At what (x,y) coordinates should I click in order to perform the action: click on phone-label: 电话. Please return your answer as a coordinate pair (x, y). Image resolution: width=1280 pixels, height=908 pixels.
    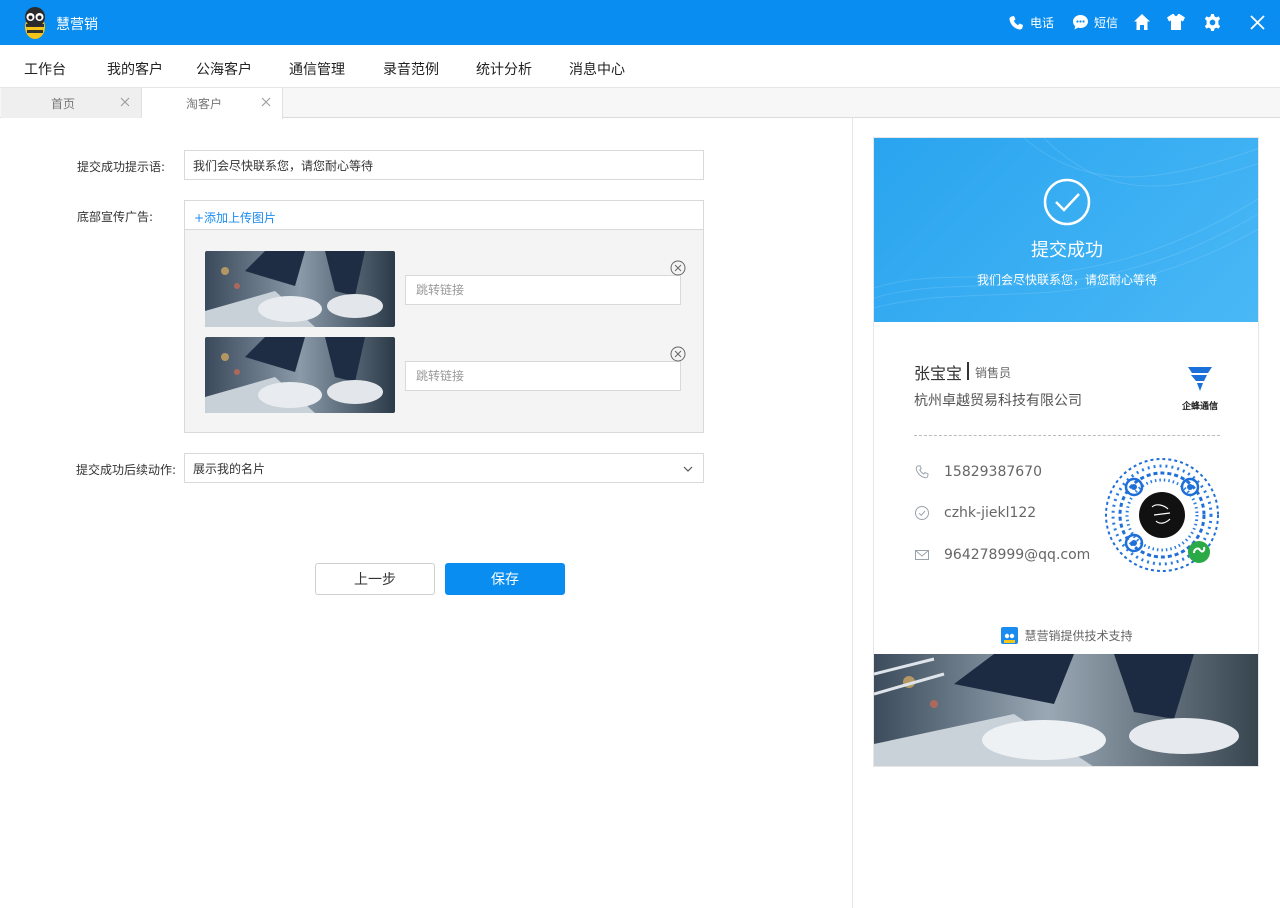
    Looking at the image, I should click on (1042, 23).